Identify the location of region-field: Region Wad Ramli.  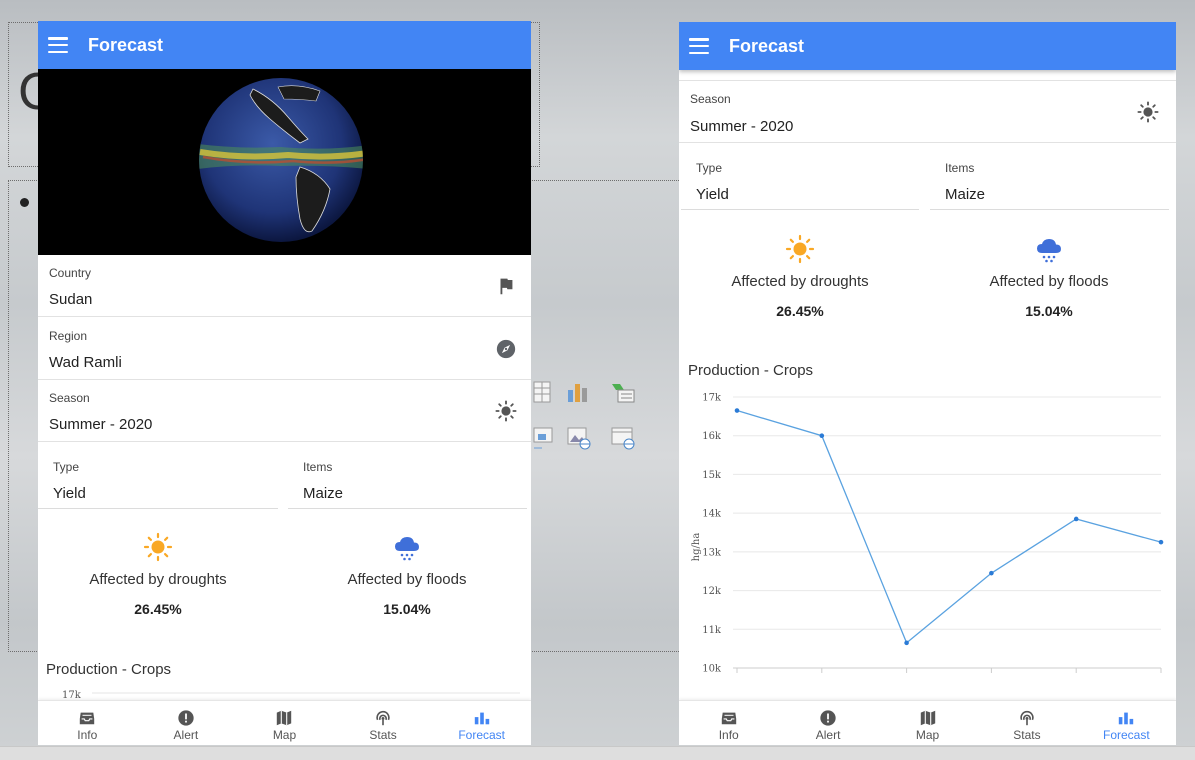
(284, 349).